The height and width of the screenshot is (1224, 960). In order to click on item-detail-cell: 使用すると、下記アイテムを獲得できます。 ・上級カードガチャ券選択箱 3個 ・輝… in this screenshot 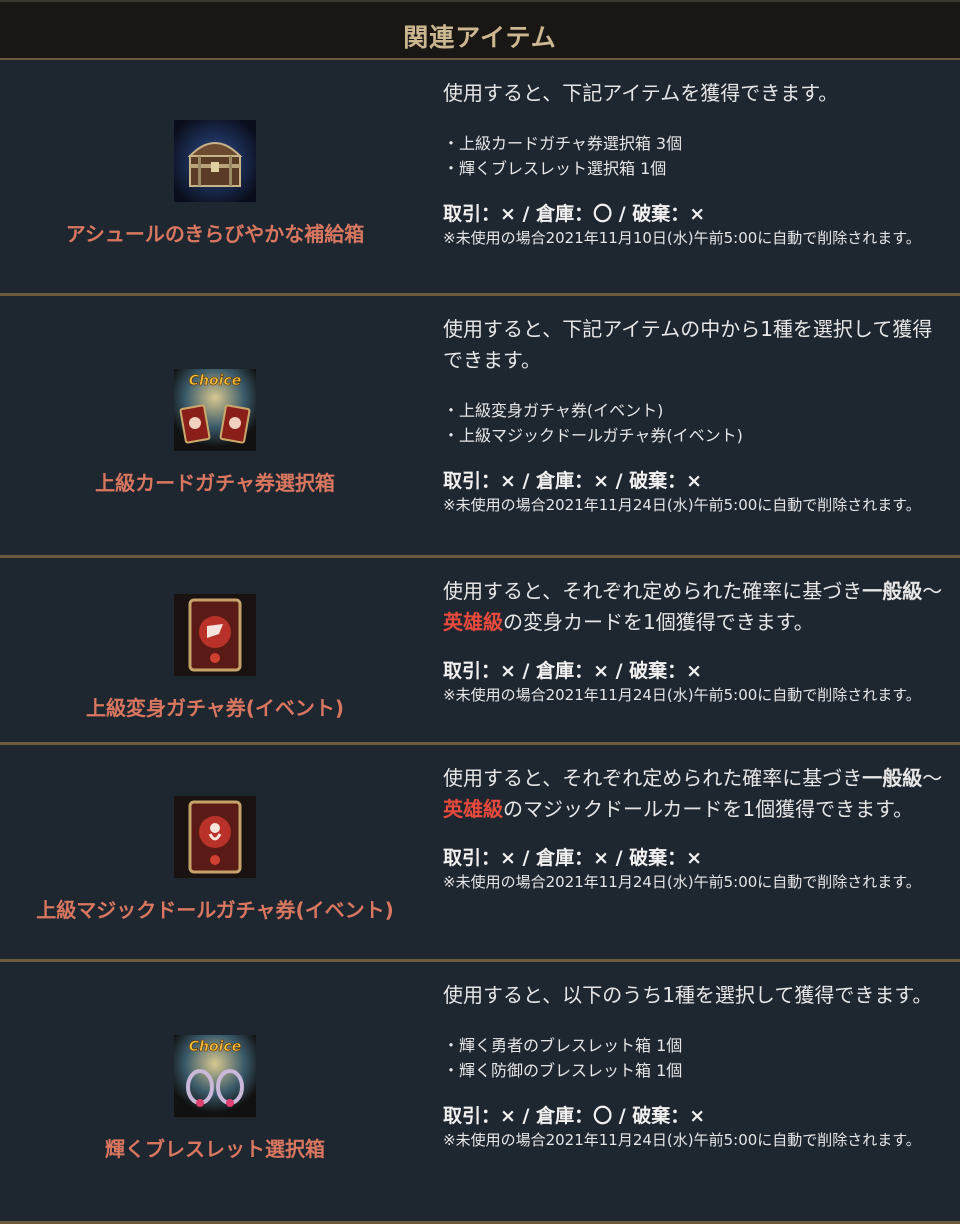, I will do `click(695, 176)`.